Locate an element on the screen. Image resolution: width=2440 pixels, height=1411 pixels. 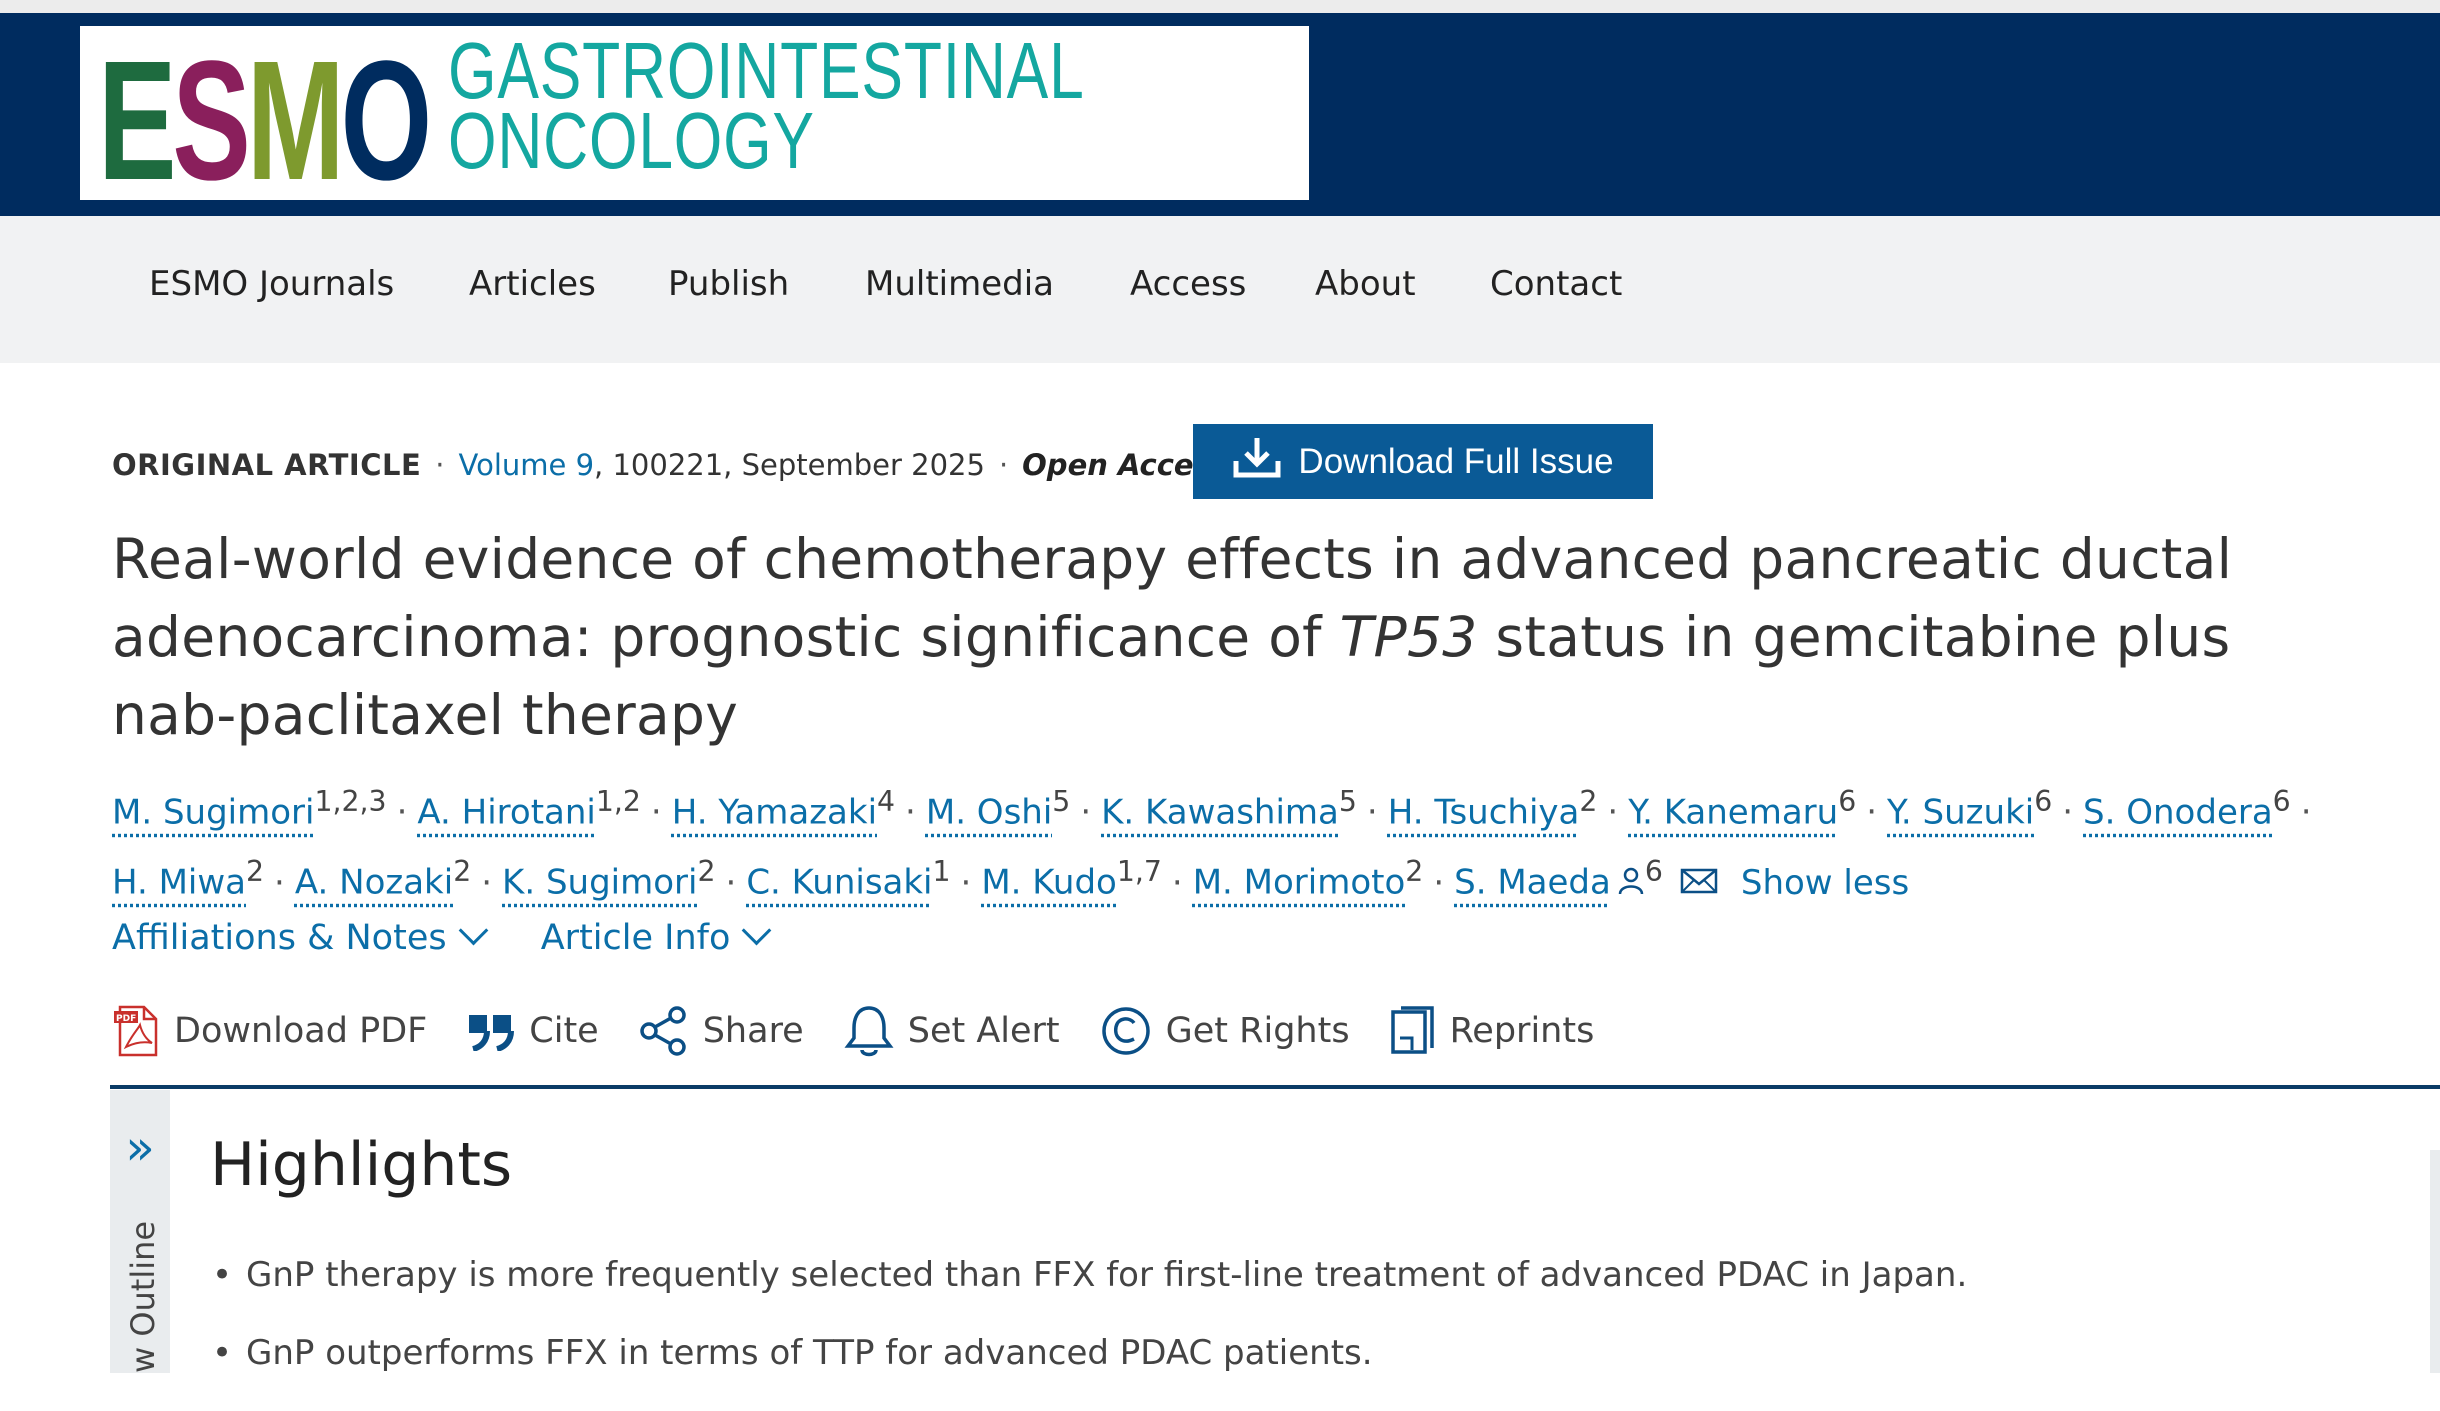
author-link: A. Hirotani is located at coordinates (506, 812).